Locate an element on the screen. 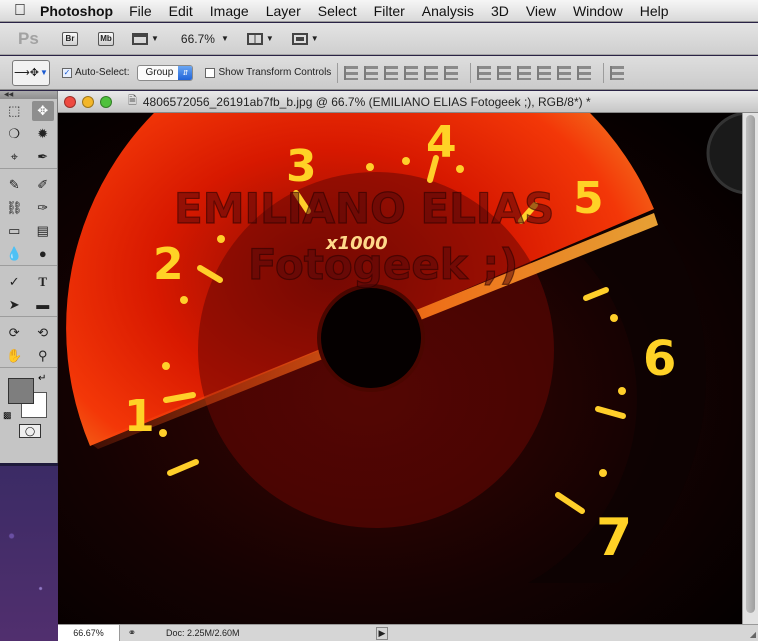 This screenshot has height=641, width=758. rectangle-tool-icon: ▬ is located at coordinates (43, 305).